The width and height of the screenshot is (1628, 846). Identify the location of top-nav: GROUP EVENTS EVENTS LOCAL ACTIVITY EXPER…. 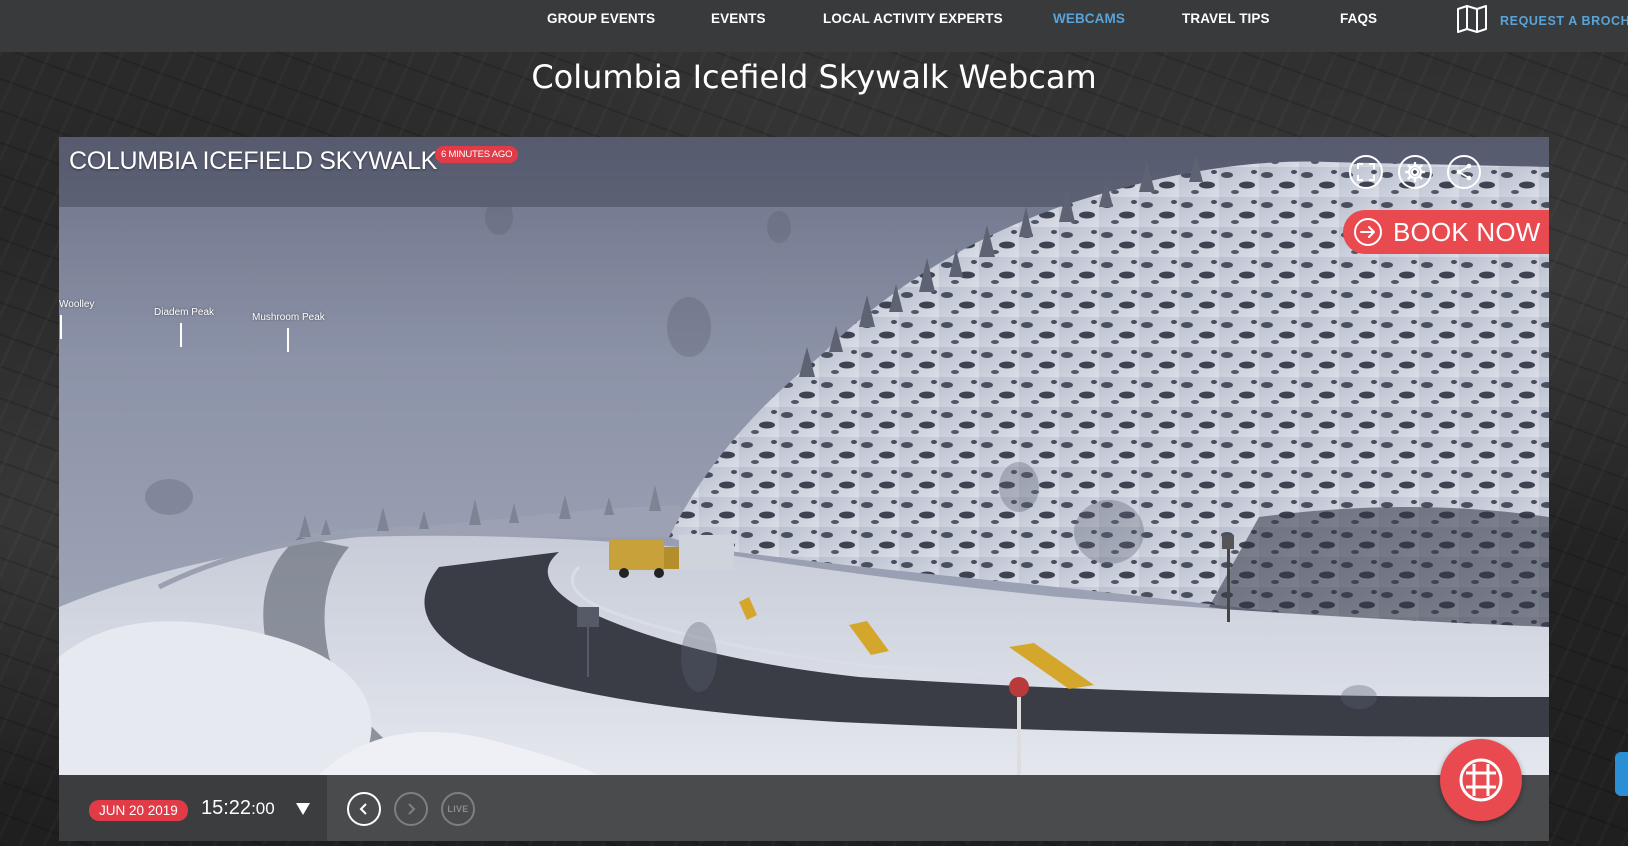
(814, 26).